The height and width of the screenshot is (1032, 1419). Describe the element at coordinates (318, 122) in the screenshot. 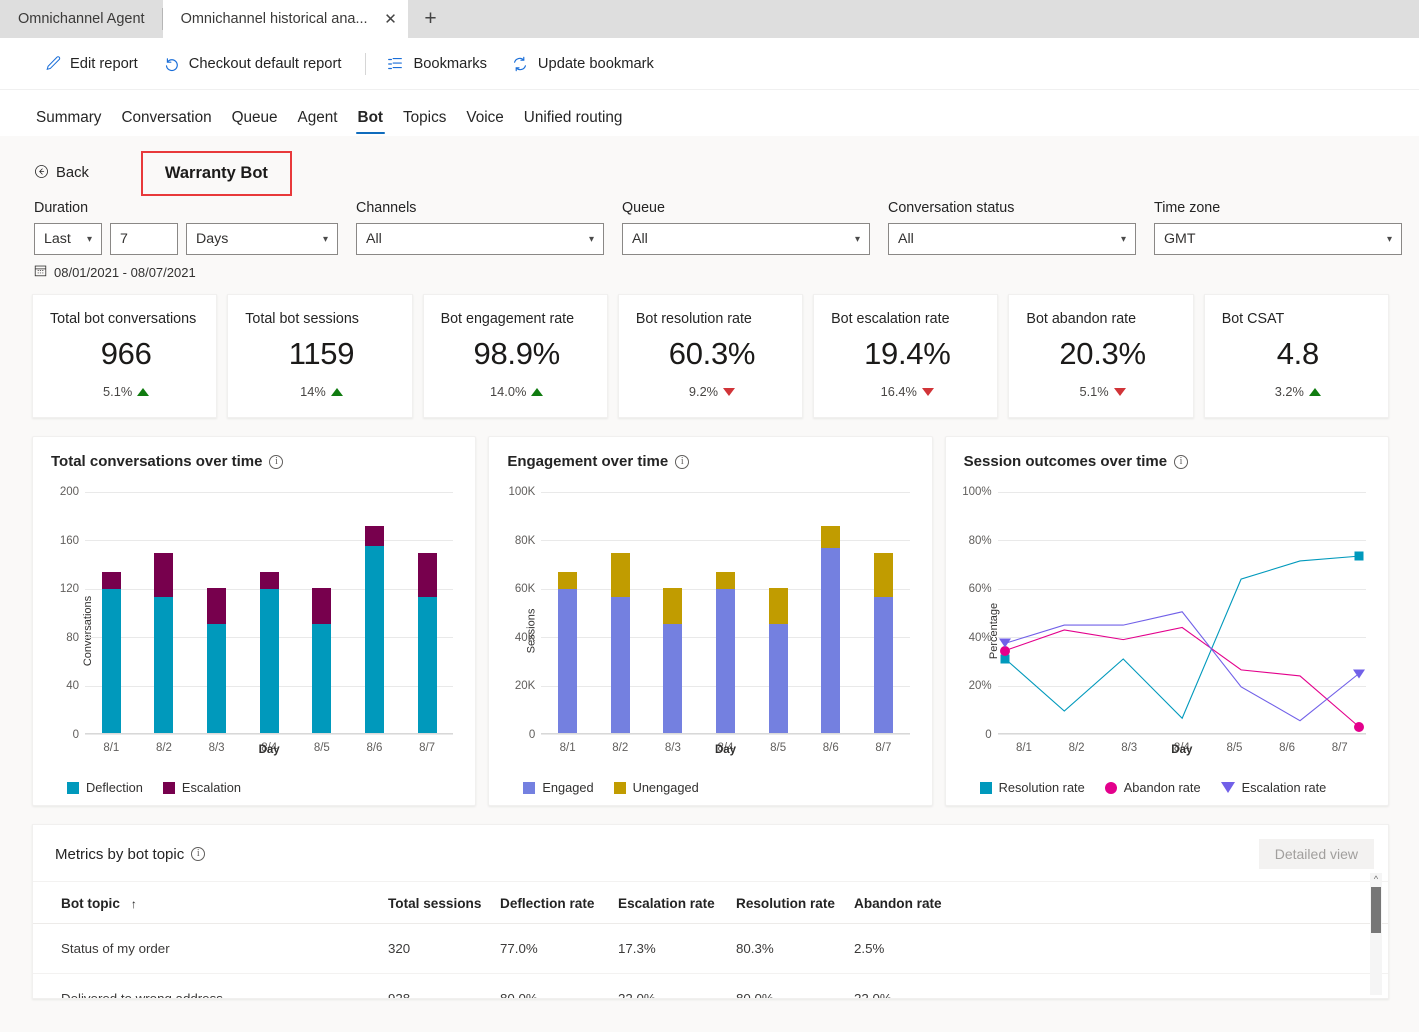

I see `tab-agent: Agent` at that location.